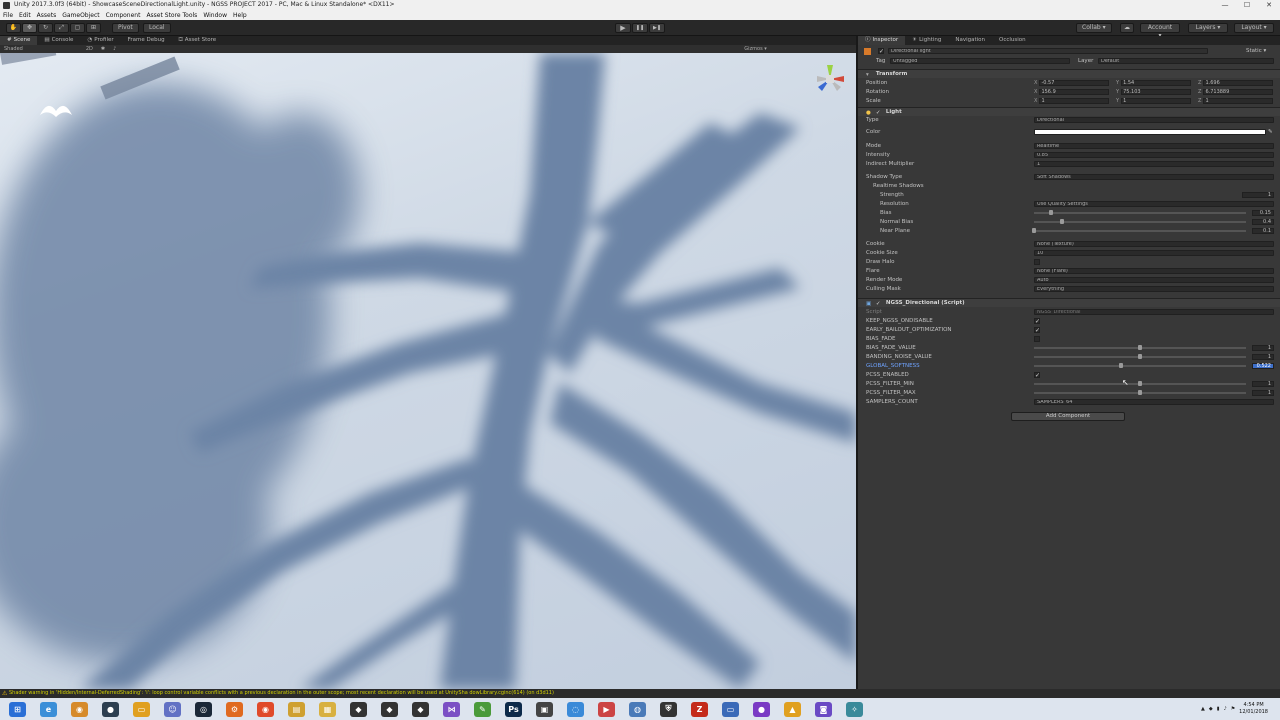  I want to click on tab-inspector: ⓘ Inspector, so click(882, 40).